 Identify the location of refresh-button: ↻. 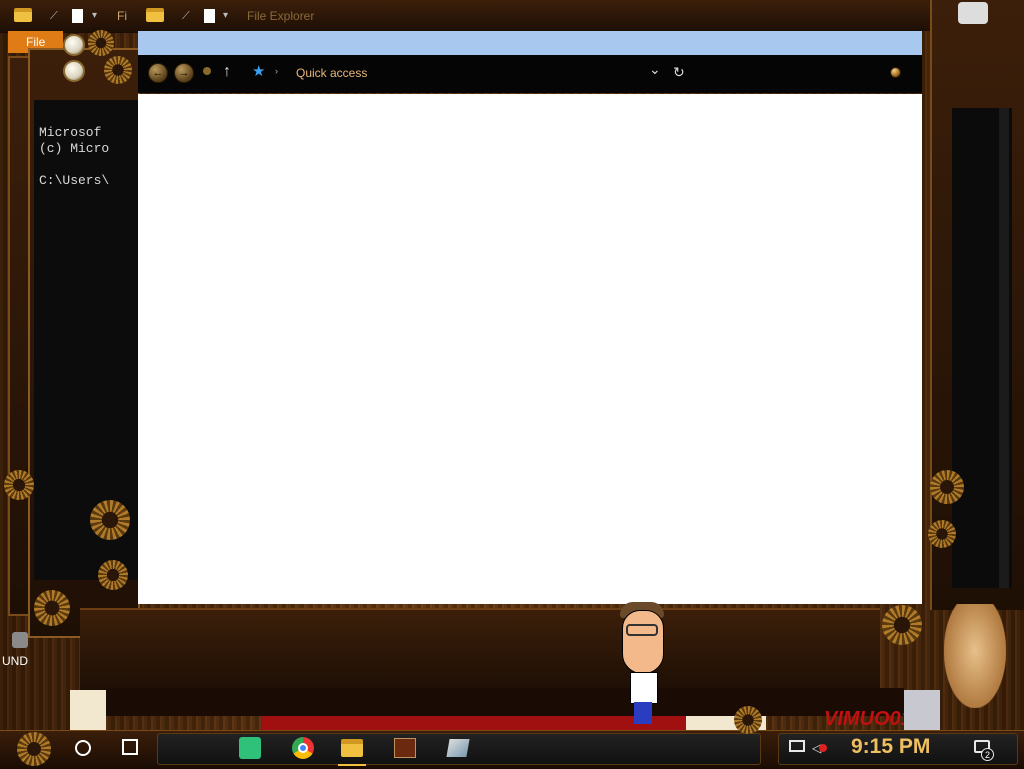
(679, 72).